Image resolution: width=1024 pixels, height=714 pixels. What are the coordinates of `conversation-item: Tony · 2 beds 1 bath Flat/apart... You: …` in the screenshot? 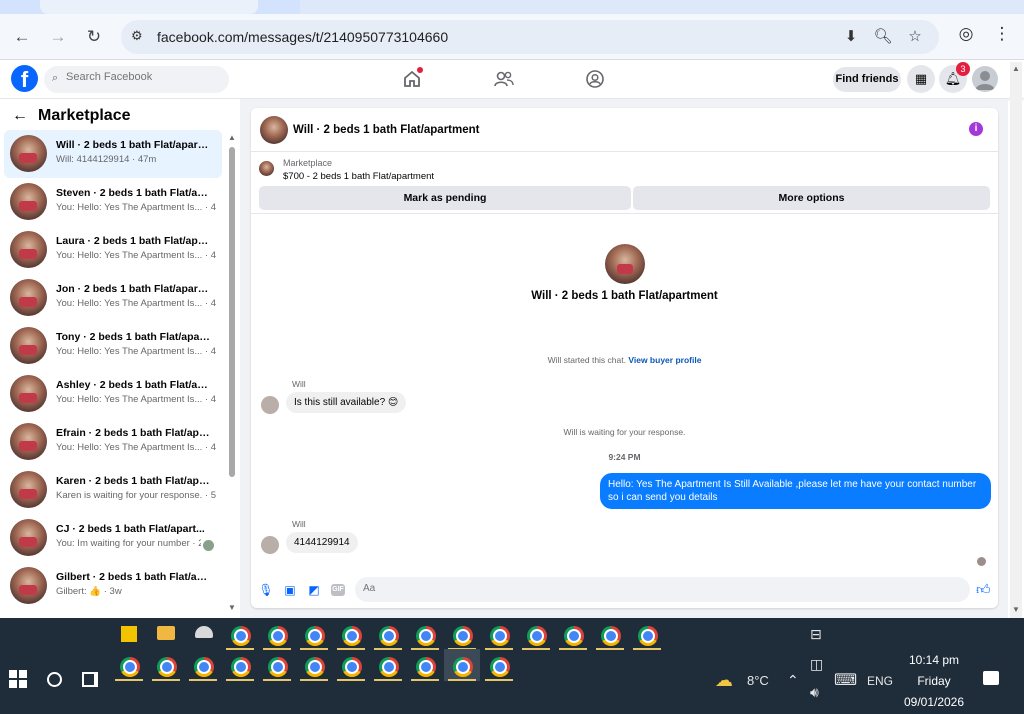 It's located at (113, 346).